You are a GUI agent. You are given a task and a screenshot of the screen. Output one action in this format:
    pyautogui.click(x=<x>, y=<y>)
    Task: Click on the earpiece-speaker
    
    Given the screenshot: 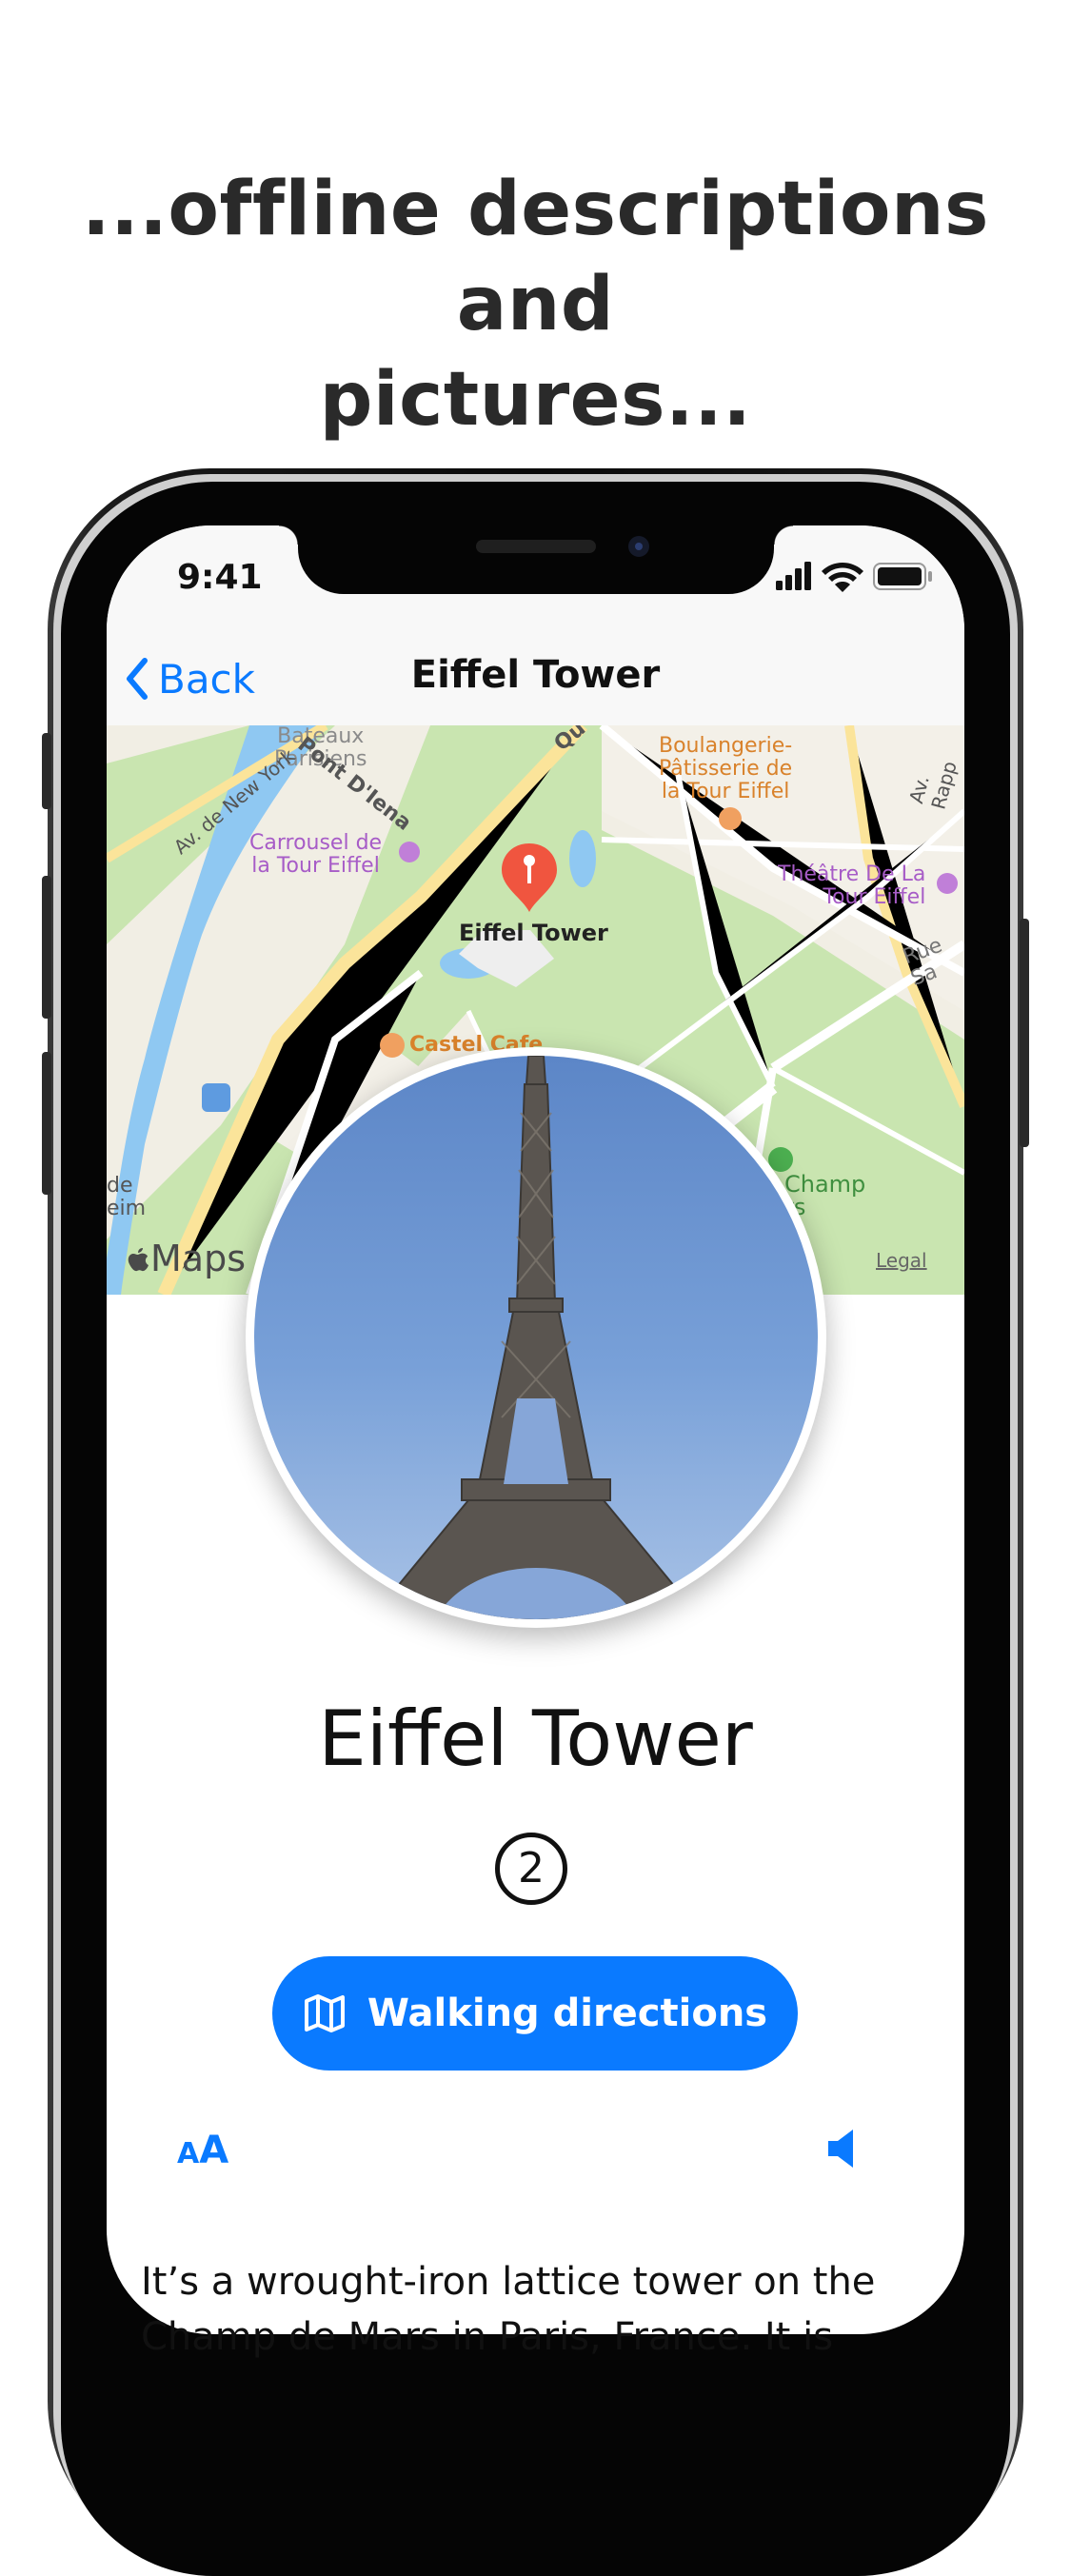 What is the action you would take?
    pyautogui.click(x=536, y=546)
    